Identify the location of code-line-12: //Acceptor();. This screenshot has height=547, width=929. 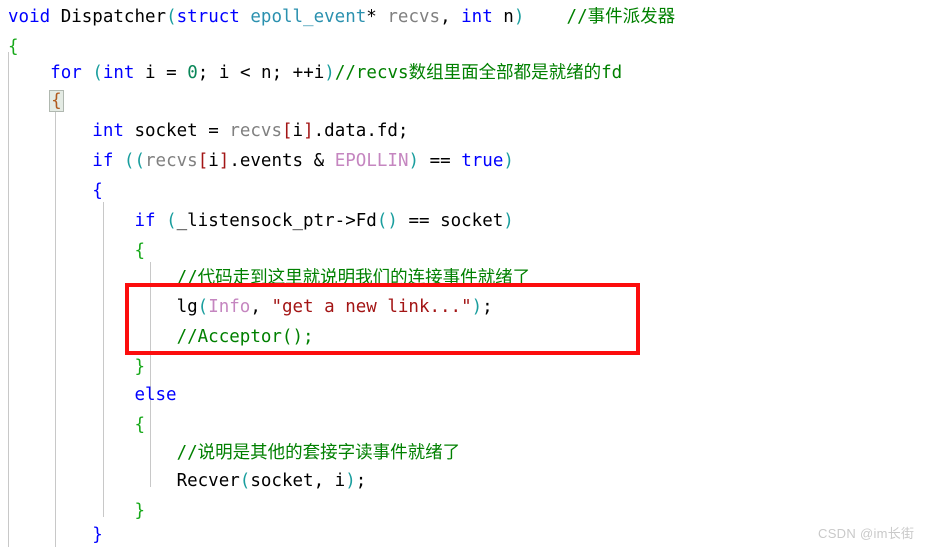
(161, 337).